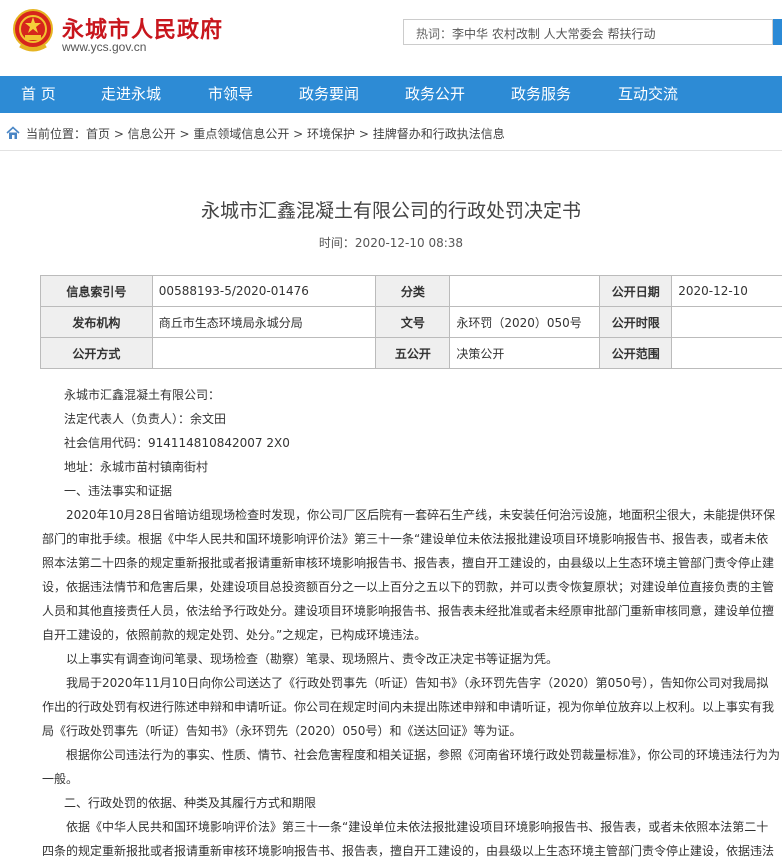 The width and height of the screenshot is (782, 861). What do you see at coordinates (434, 34) in the screenshot?
I see `search-hot-label: 热词：` at bounding box center [434, 34].